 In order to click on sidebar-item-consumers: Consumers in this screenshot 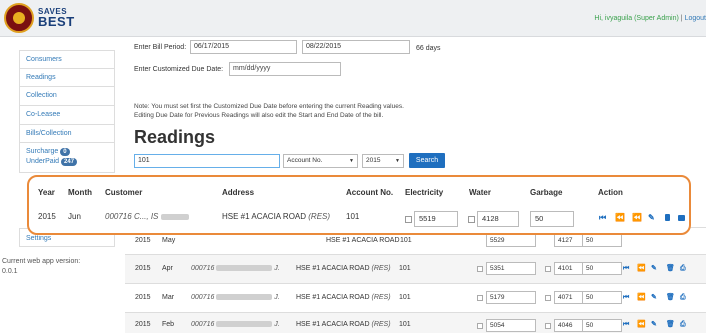, I will do `click(67, 59)`.